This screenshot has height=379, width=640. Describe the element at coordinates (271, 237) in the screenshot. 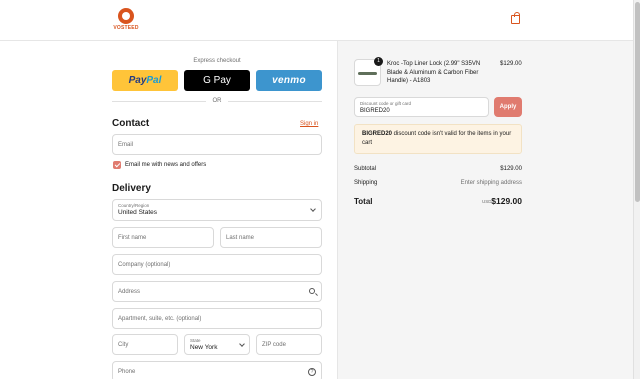

I see `last-name-field: Last name` at that location.